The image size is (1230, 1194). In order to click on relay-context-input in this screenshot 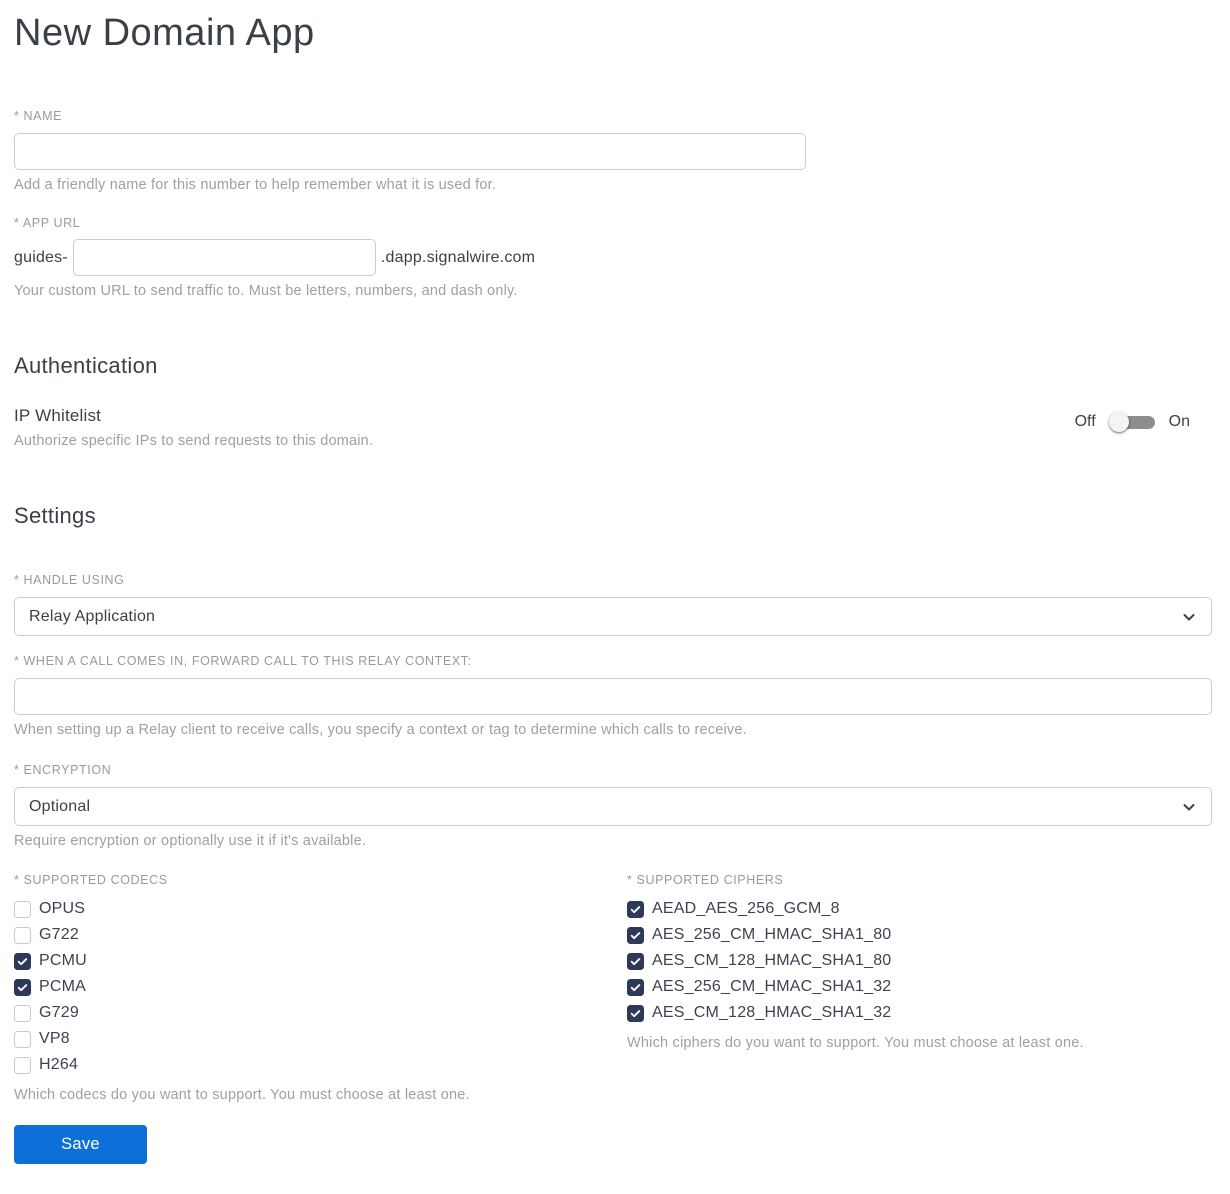, I will do `click(613, 696)`.